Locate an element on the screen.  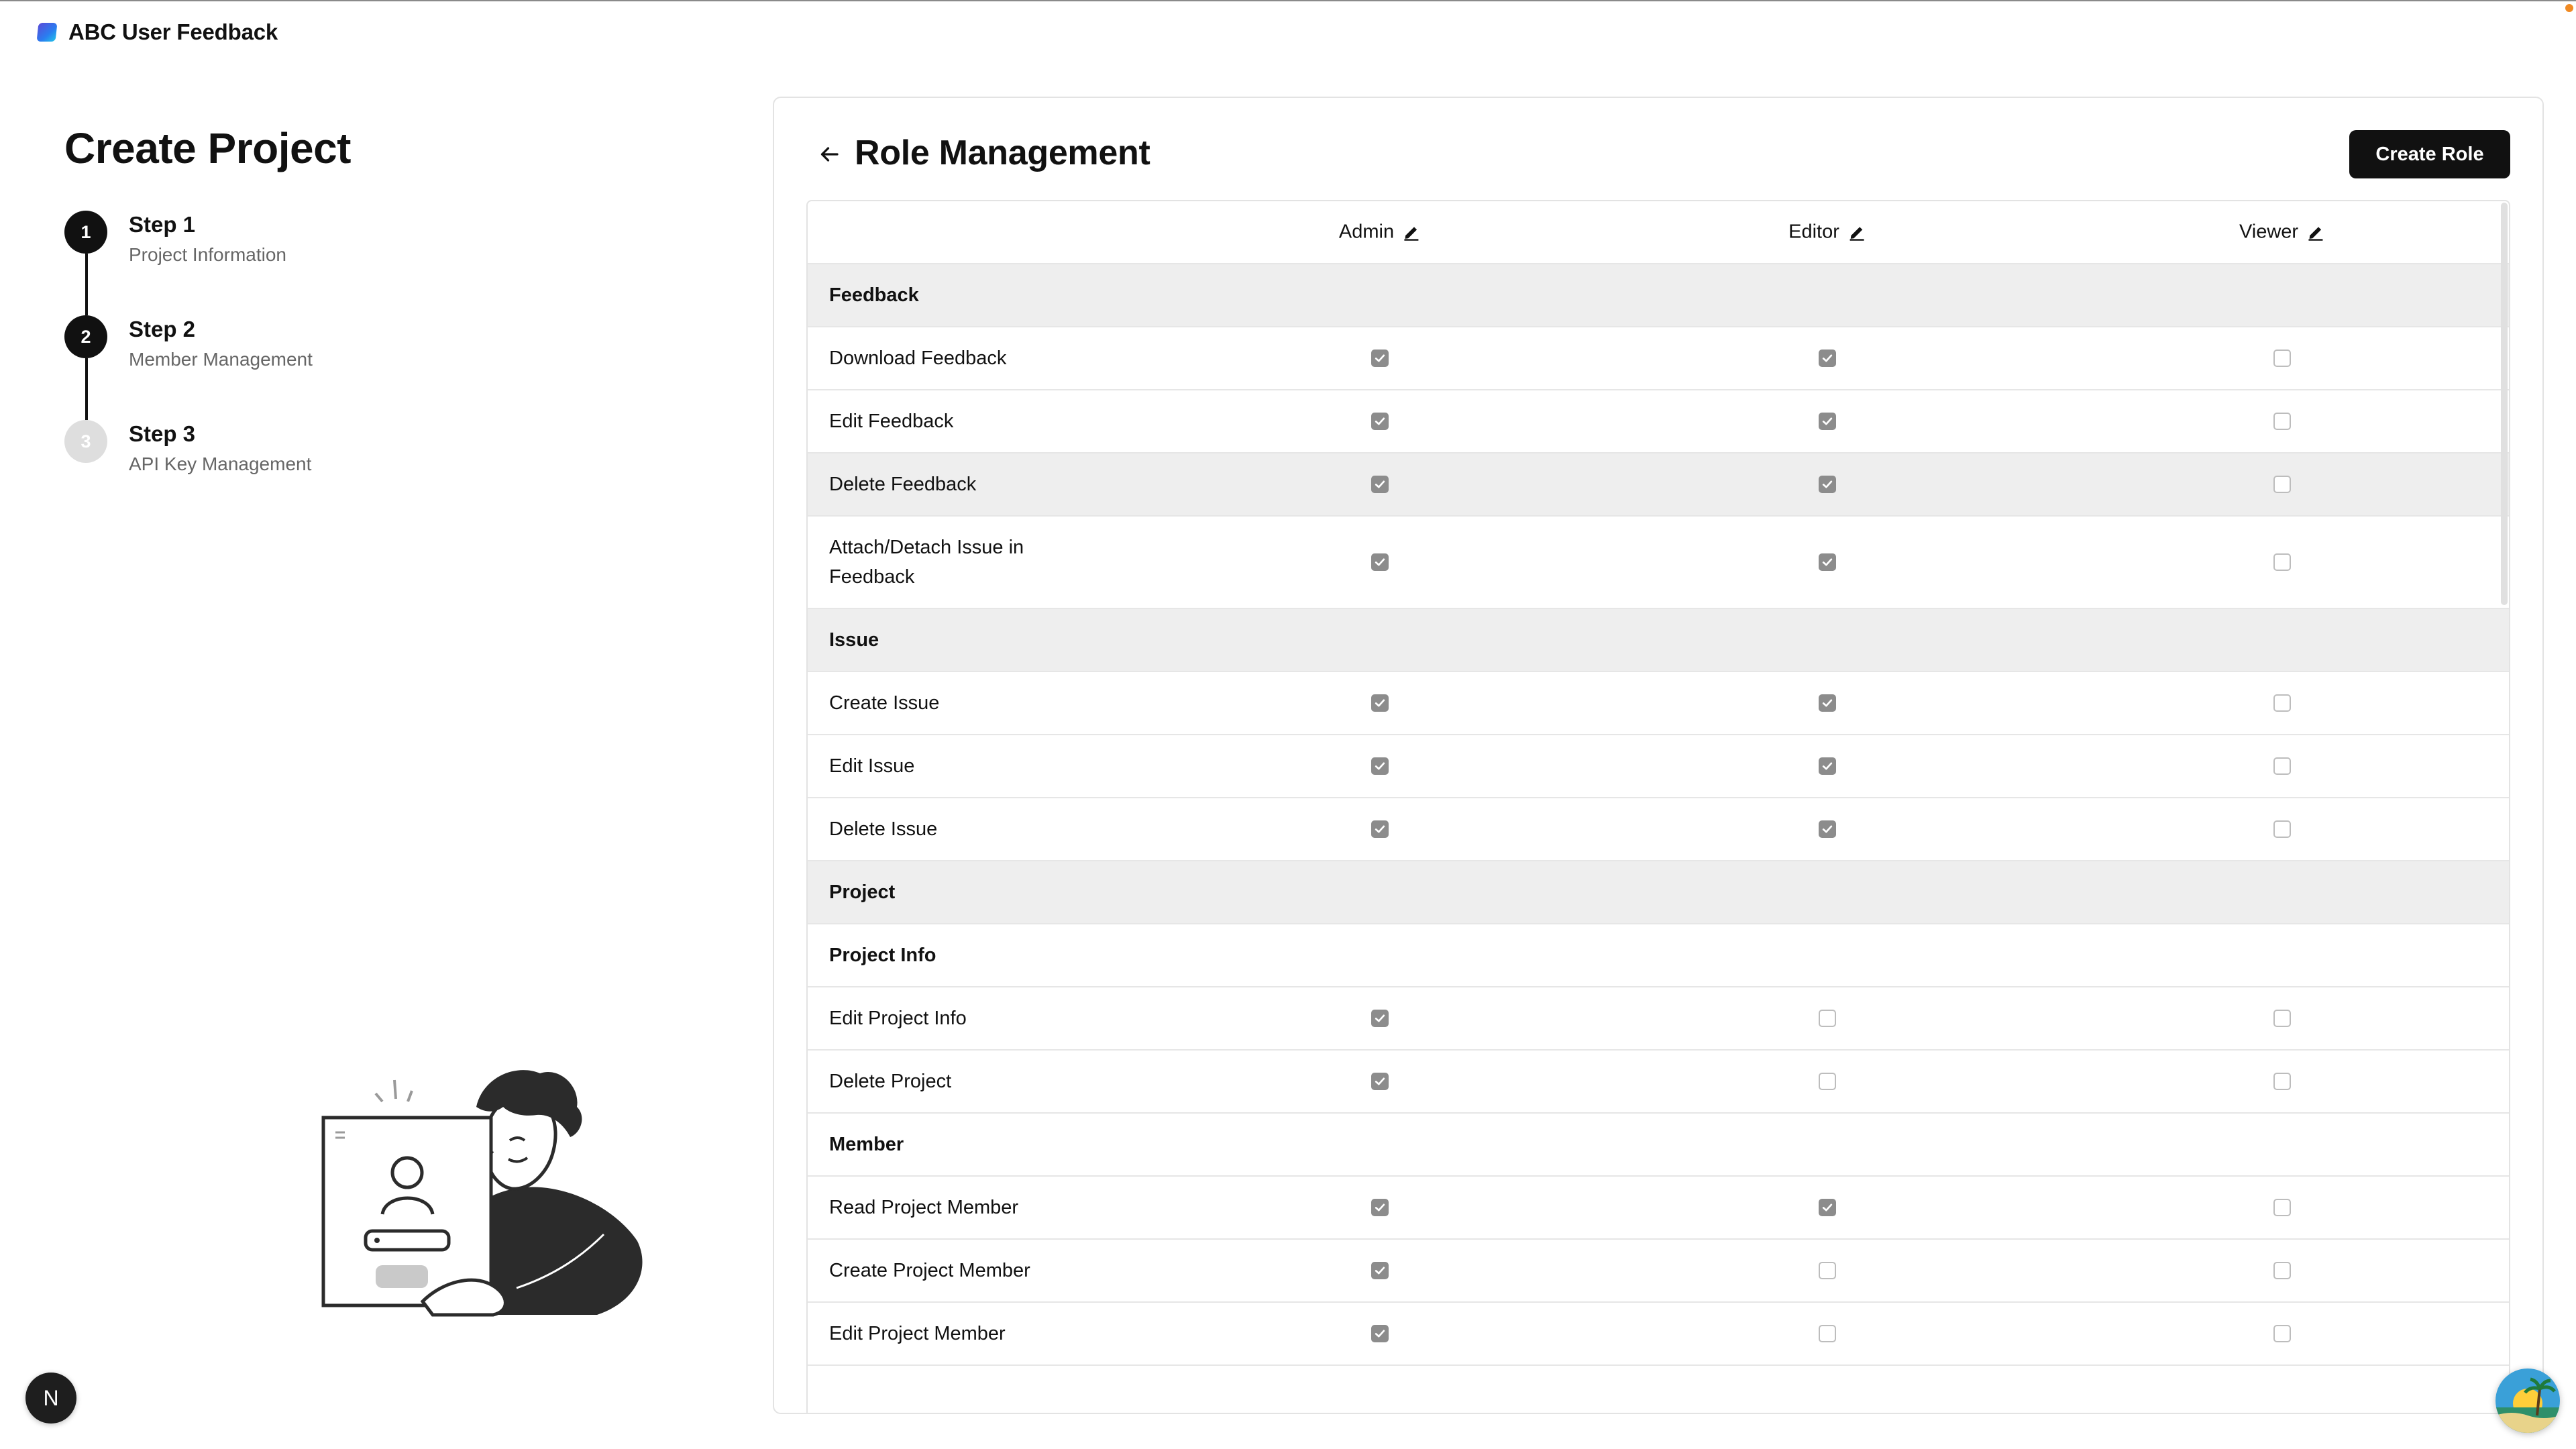
next-dev-indicator-button: N is located at coordinates (50, 1398).